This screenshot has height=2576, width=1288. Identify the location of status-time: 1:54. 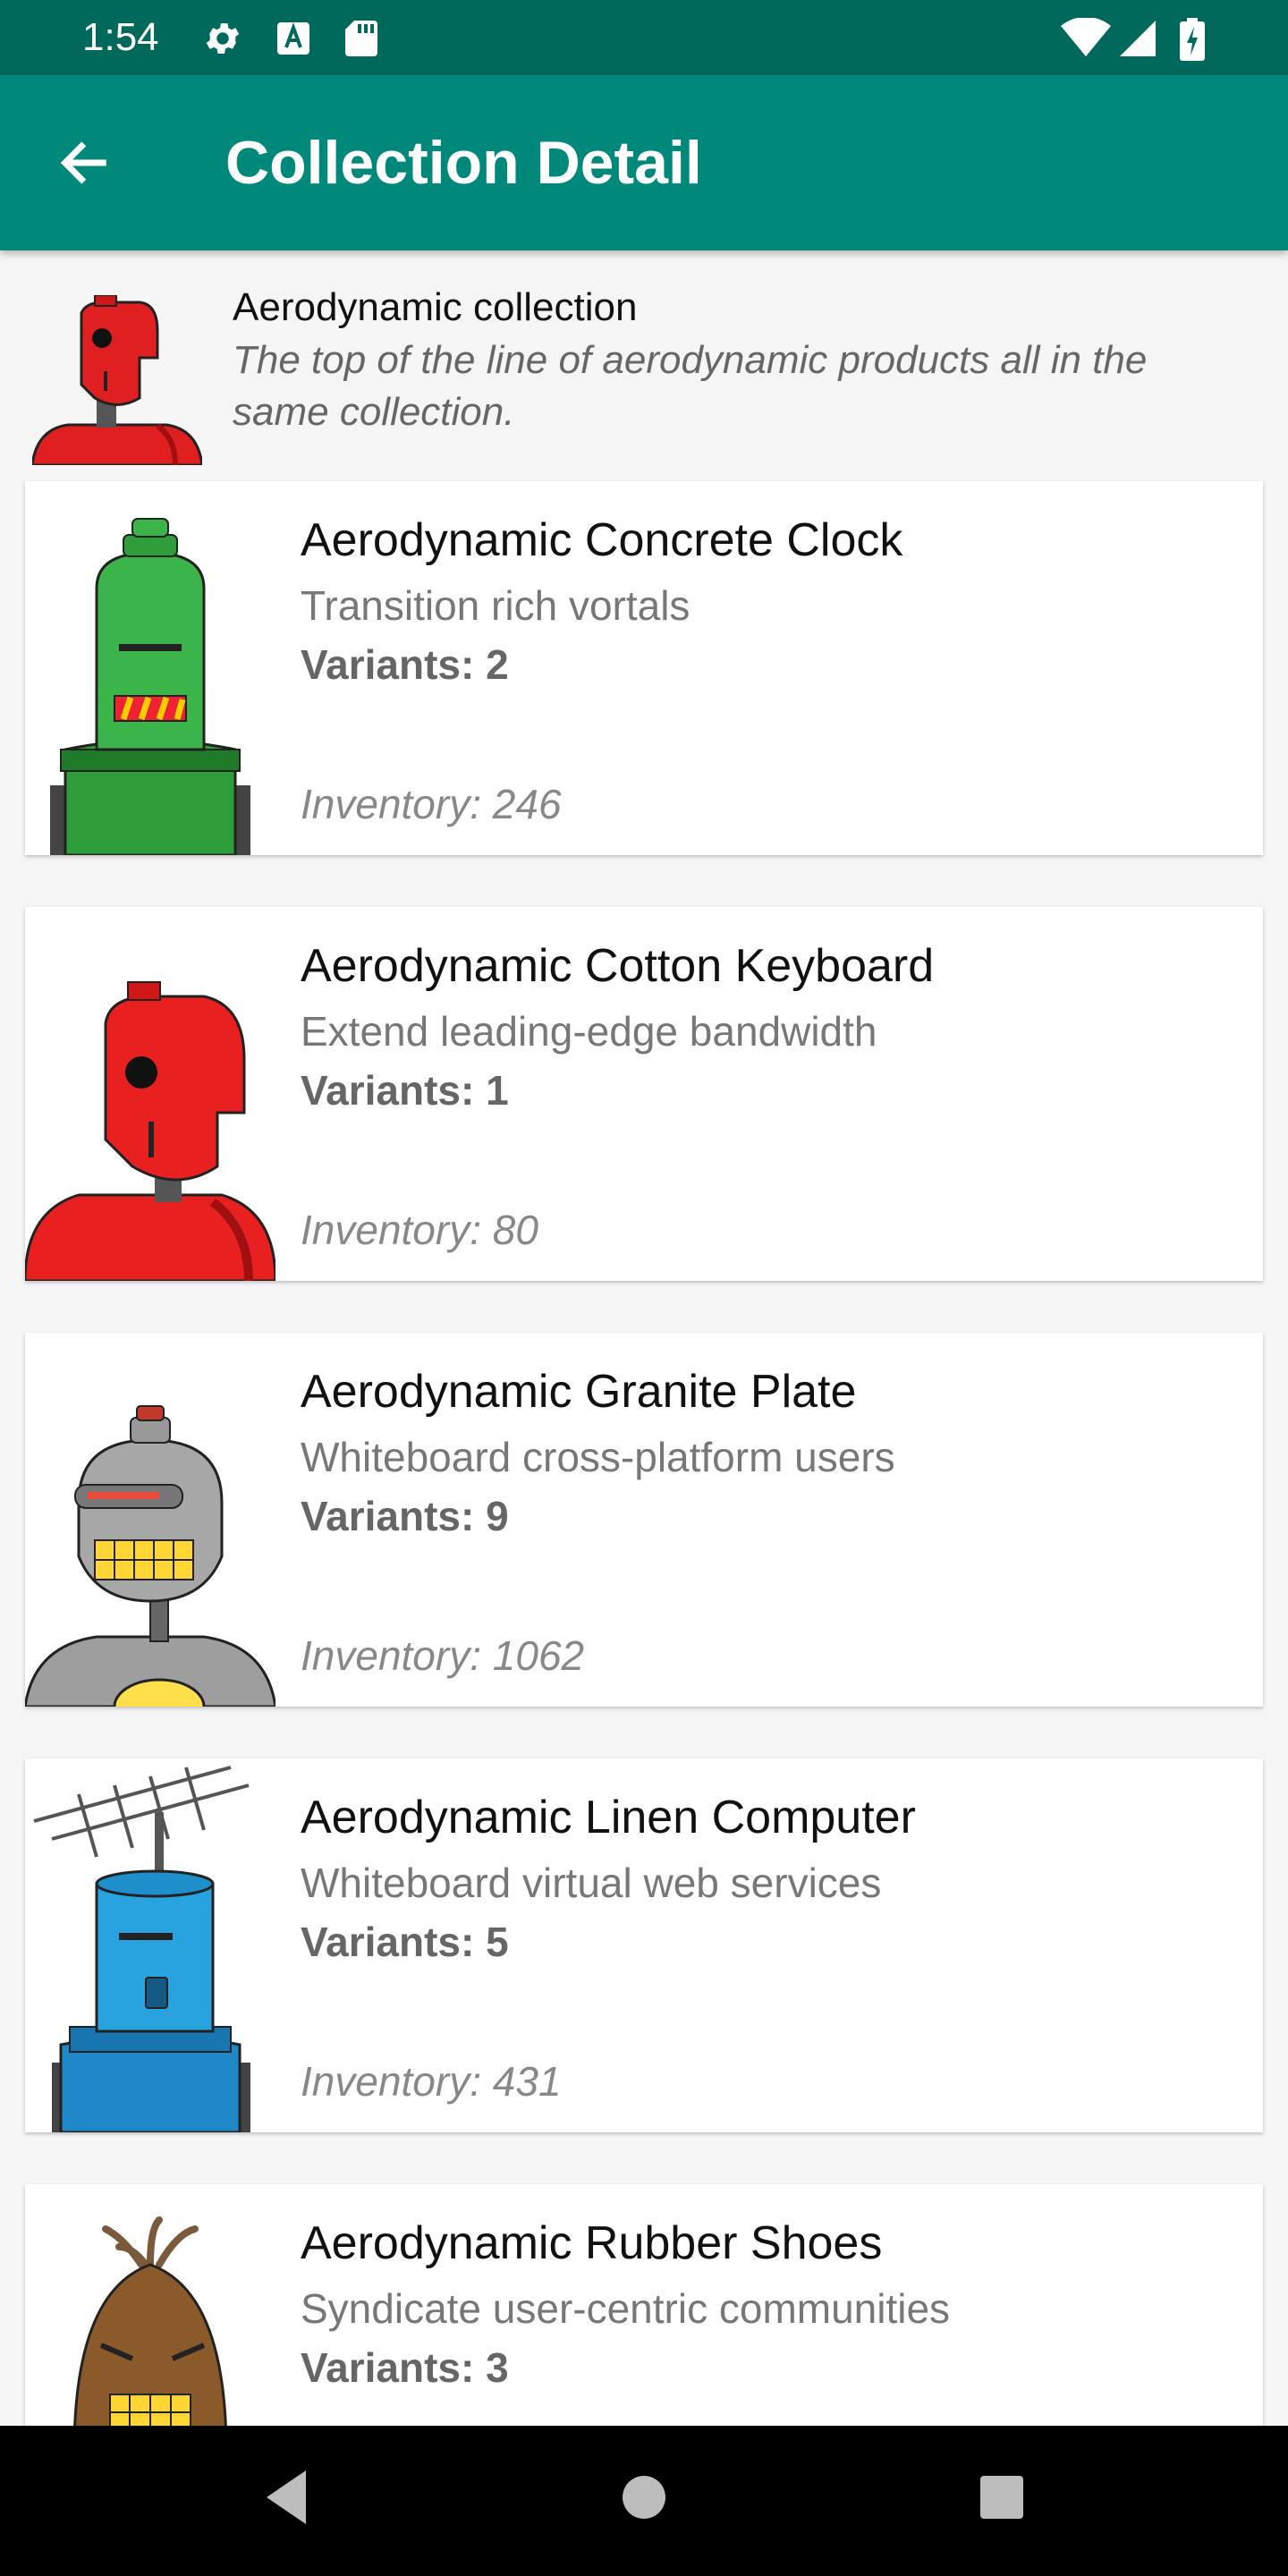
(120, 37).